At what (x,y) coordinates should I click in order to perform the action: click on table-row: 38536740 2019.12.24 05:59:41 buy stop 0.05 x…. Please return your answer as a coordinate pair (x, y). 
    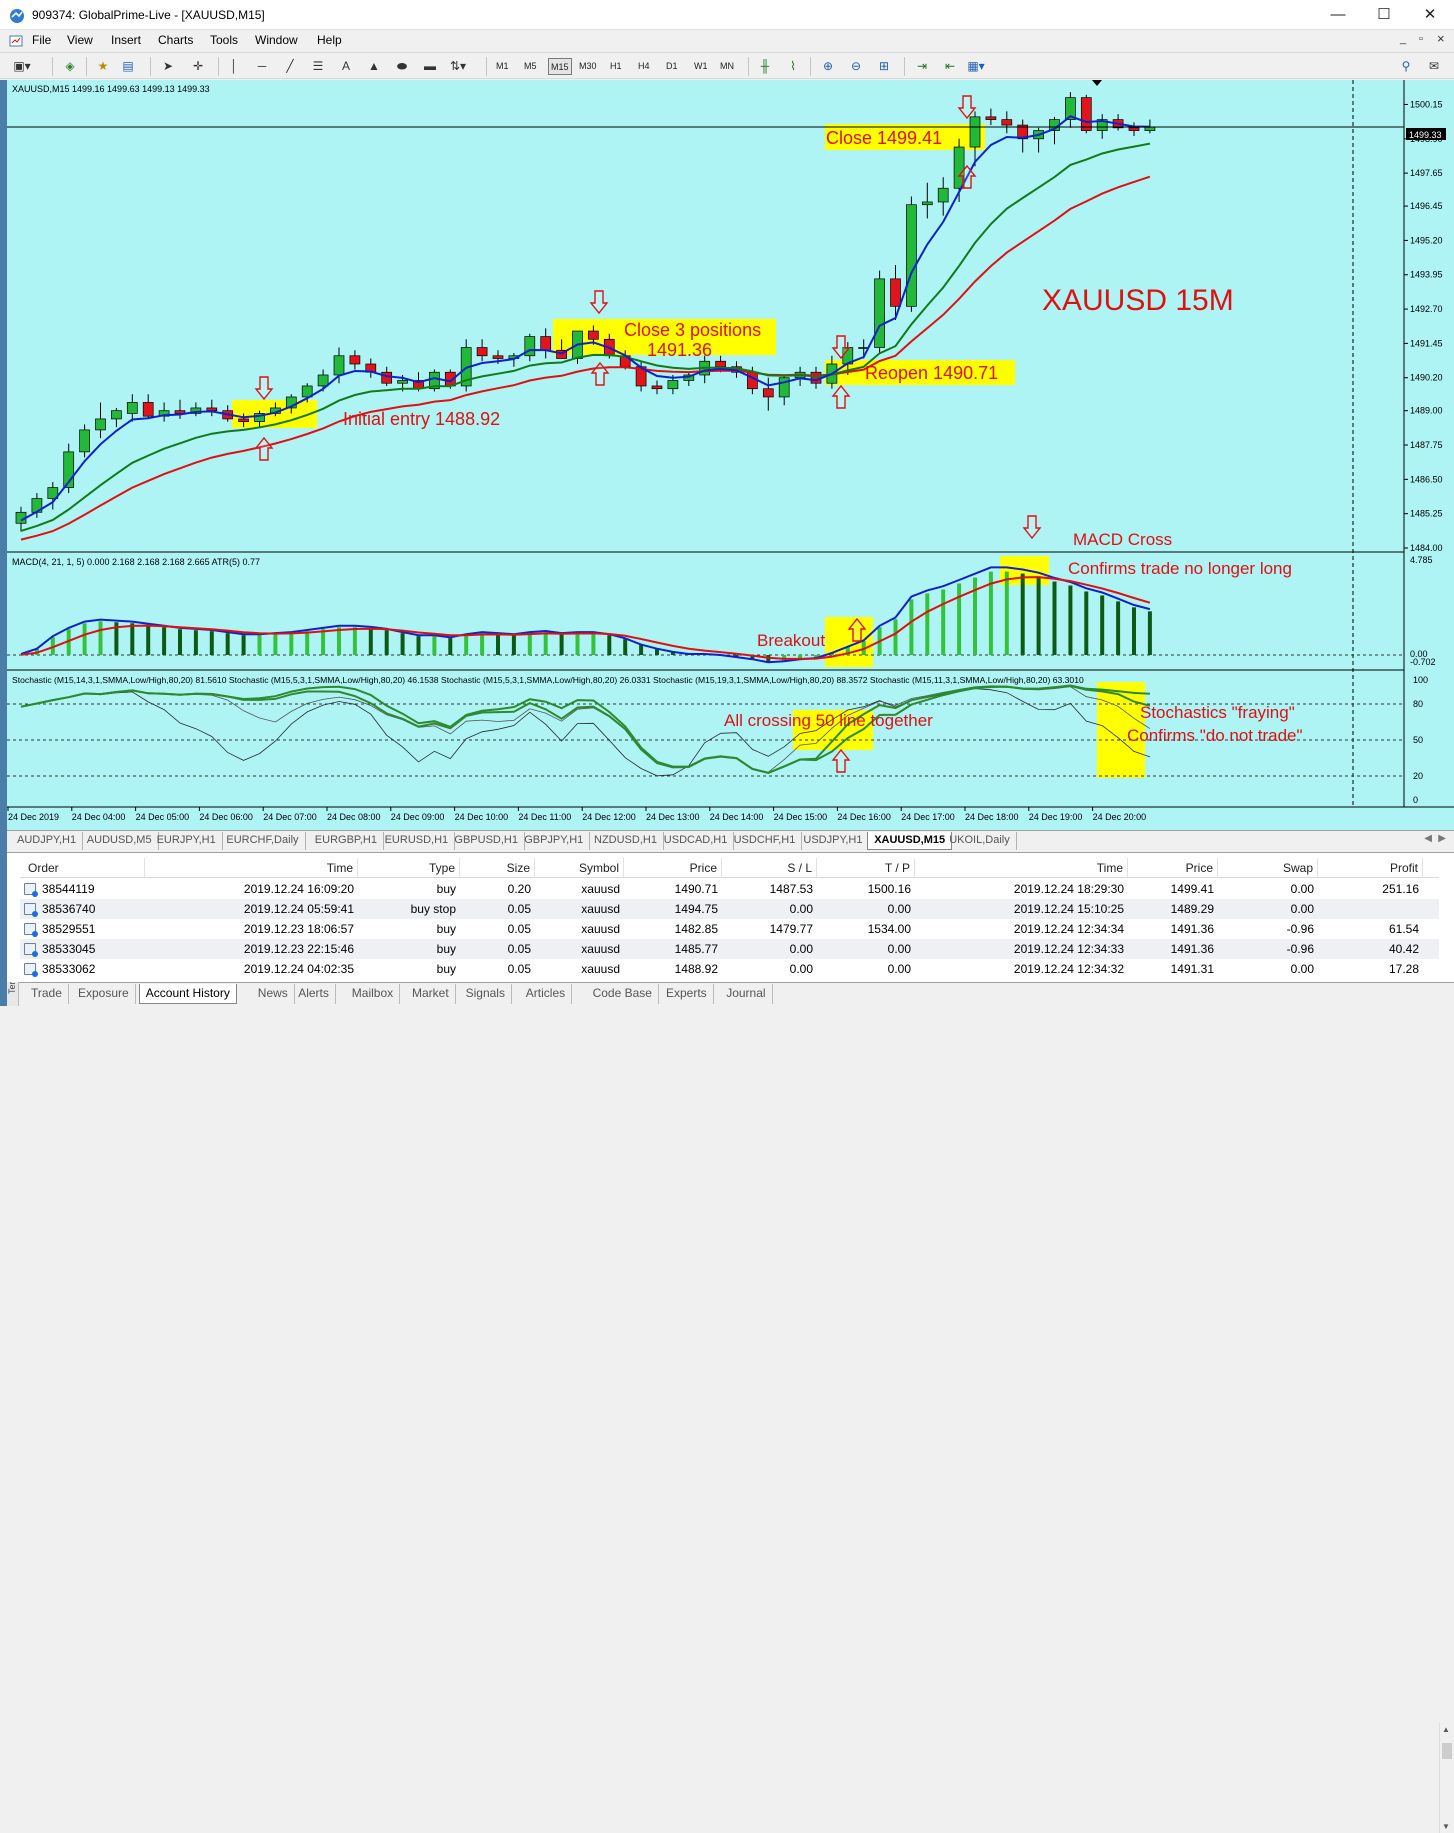
    Looking at the image, I should click on (729, 909).